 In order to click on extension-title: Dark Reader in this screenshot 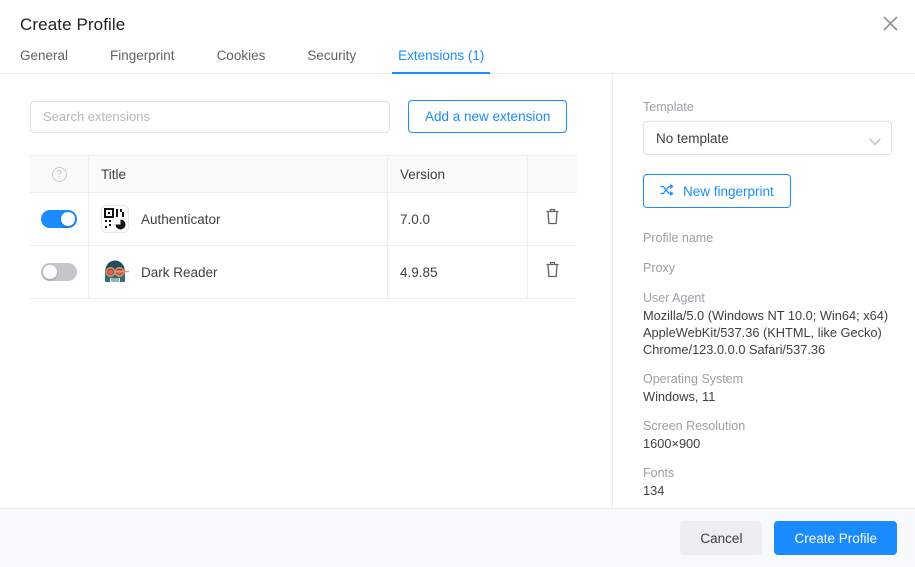, I will do `click(179, 272)`.